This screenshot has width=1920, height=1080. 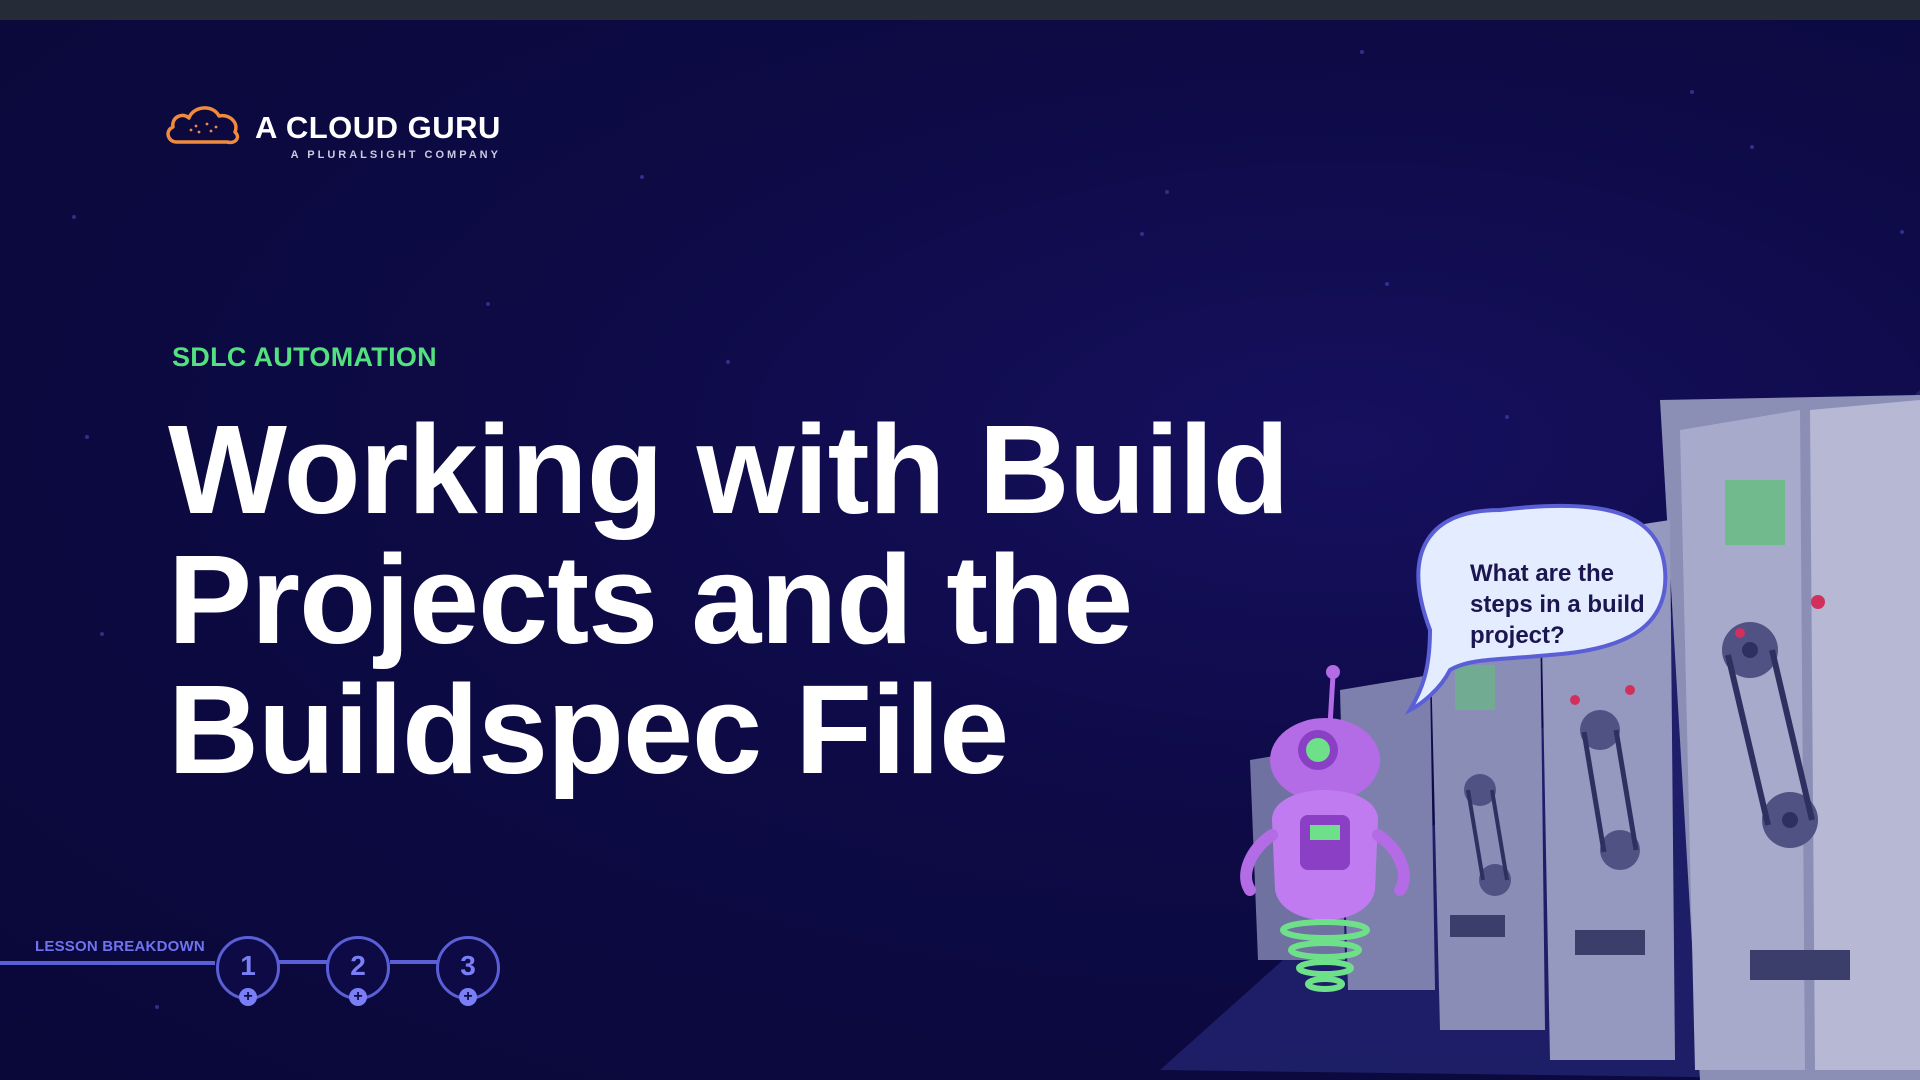 I want to click on brand-tagline: A PLURALSIGHT COMPANY, so click(x=395, y=155).